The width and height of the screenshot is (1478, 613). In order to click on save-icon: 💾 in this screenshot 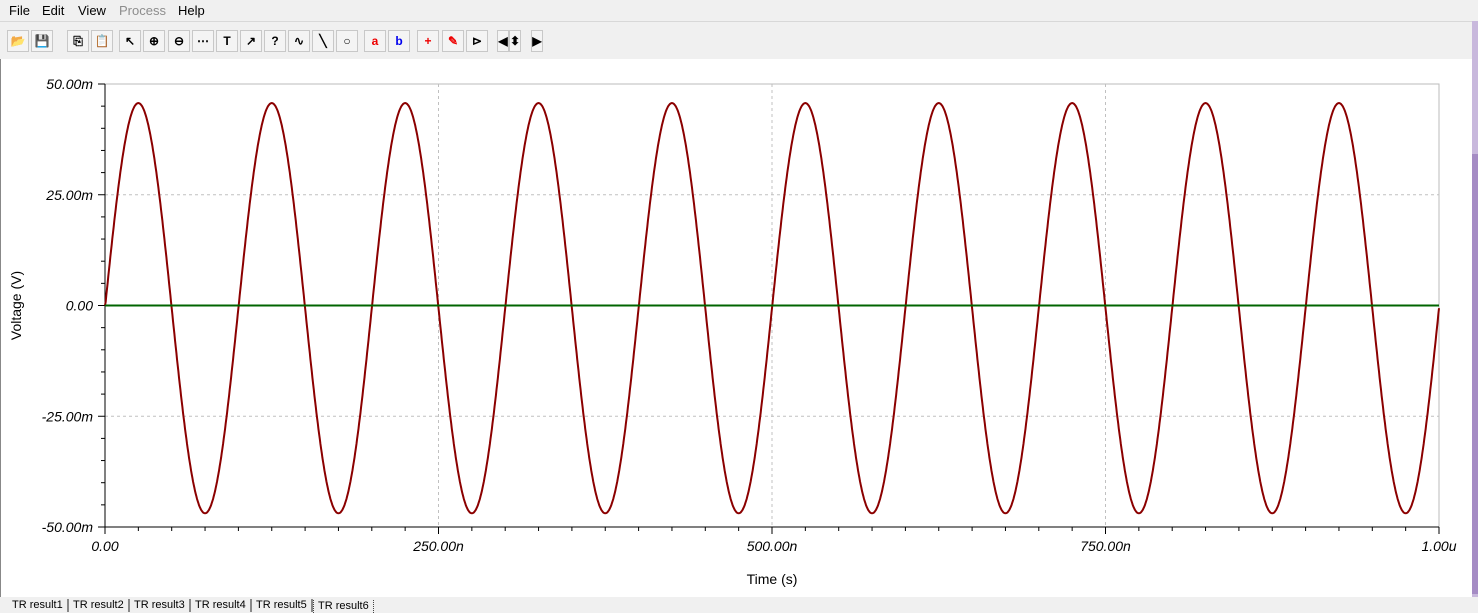, I will do `click(42, 41)`.